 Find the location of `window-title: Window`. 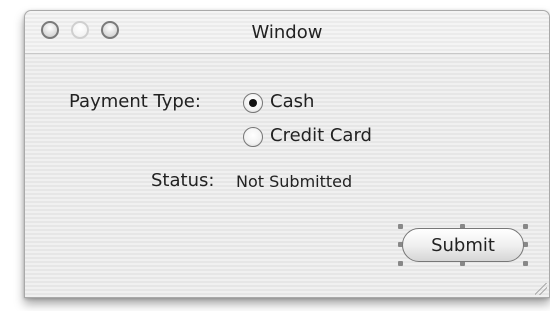

window-title: Window is located at coordinates (287, 32).